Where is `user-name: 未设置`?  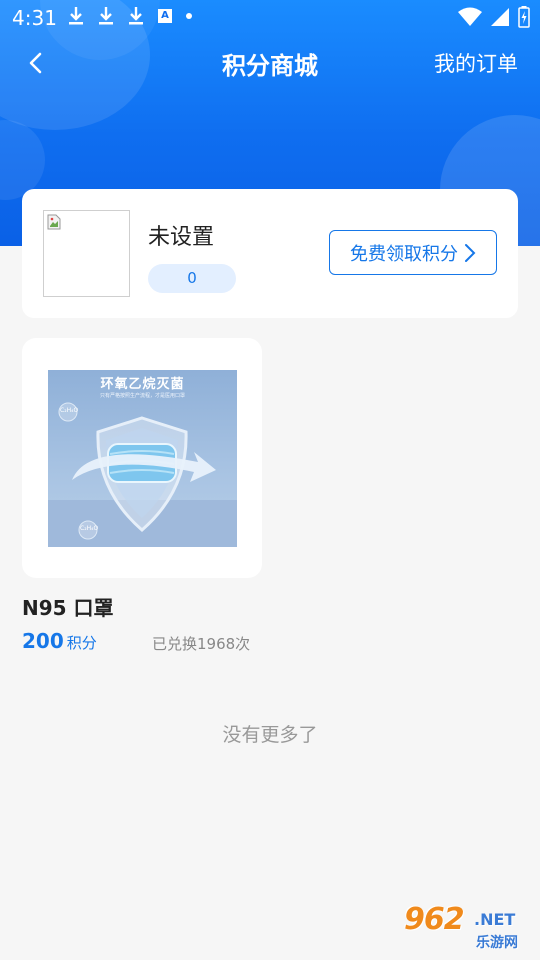
user-name: 未设置 is located at coordinates (181, 237).